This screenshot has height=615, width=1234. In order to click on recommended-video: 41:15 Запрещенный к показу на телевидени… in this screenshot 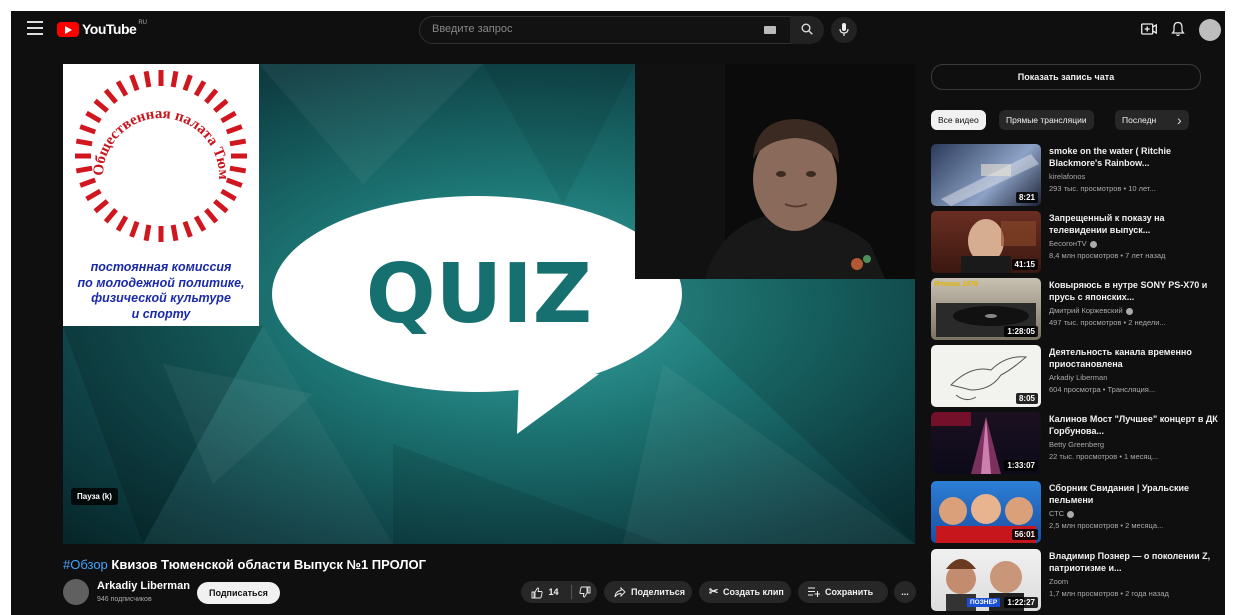, I will do `click(1078, 243)`.